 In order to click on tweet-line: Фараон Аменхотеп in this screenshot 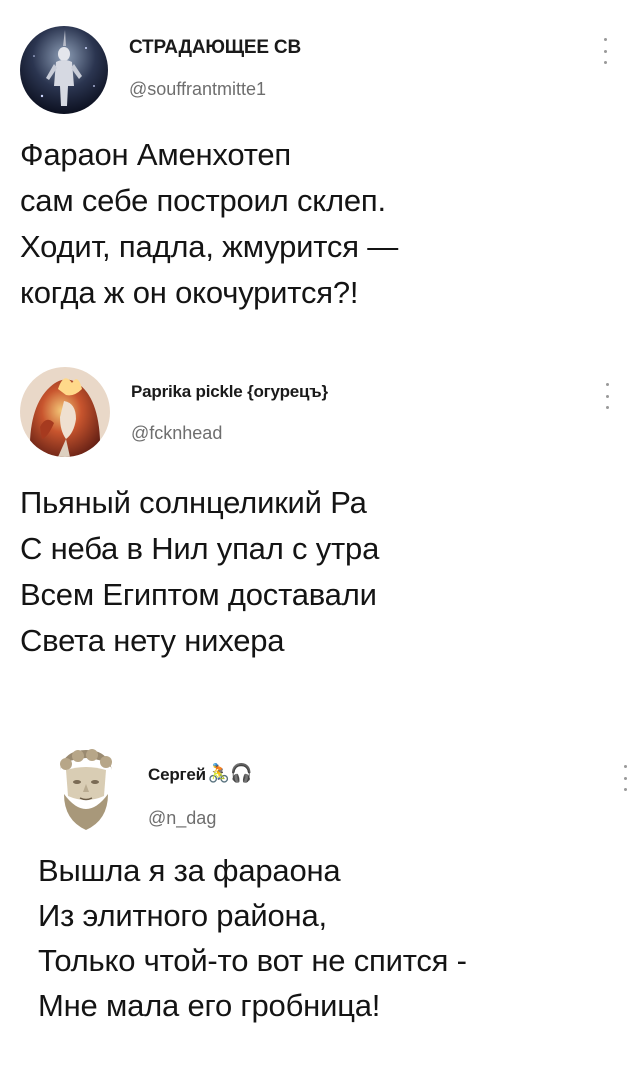, I will do `click(156, 154)`.